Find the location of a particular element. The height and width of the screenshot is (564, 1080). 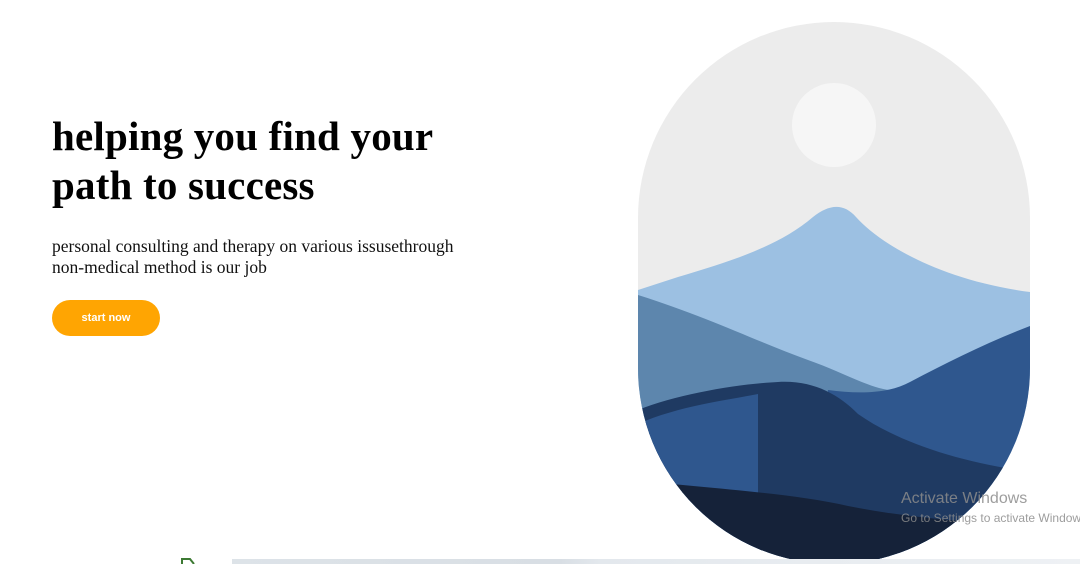

start-now-button: start now is located at coordinates (106, 318).